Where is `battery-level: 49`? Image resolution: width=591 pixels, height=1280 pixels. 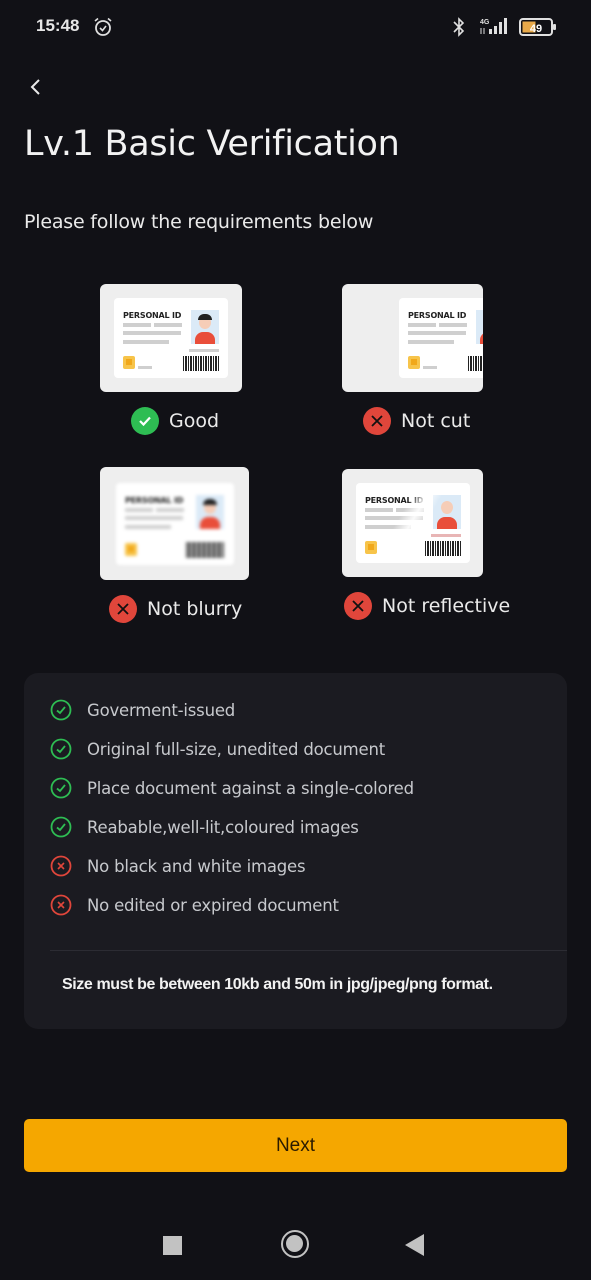
battery-level: 49 is located at coordinates (536, 29).